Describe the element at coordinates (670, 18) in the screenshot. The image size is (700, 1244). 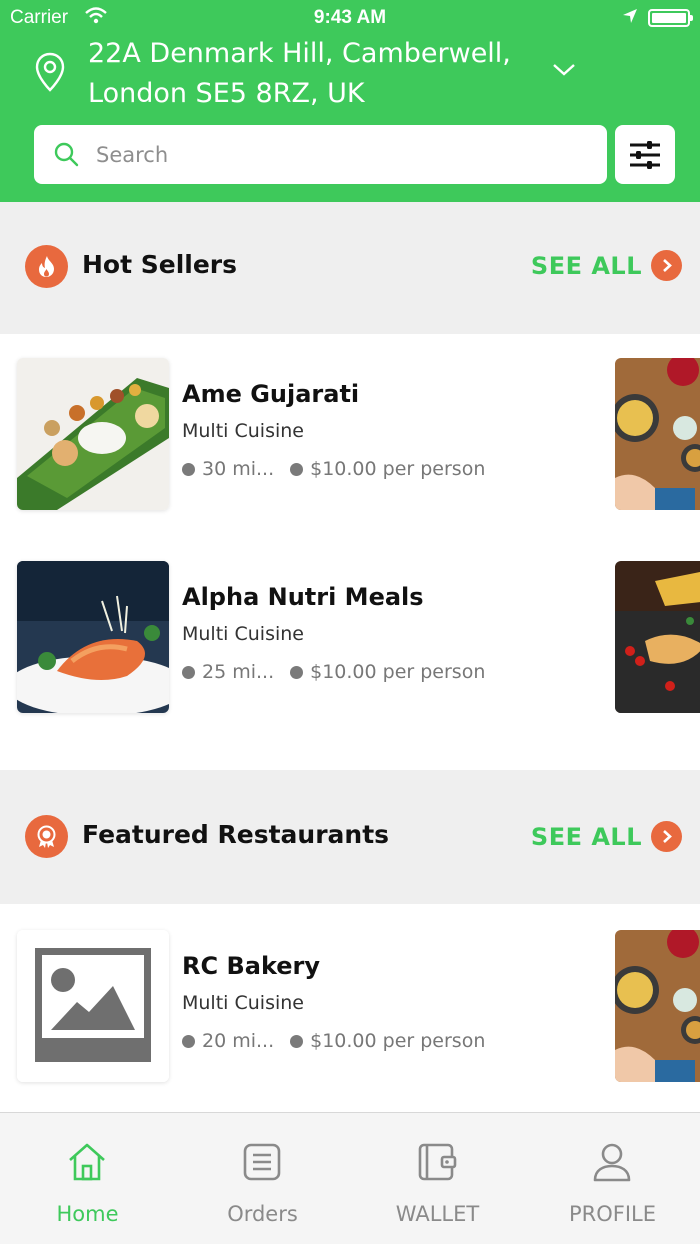
I see `battery-icon` at that location.